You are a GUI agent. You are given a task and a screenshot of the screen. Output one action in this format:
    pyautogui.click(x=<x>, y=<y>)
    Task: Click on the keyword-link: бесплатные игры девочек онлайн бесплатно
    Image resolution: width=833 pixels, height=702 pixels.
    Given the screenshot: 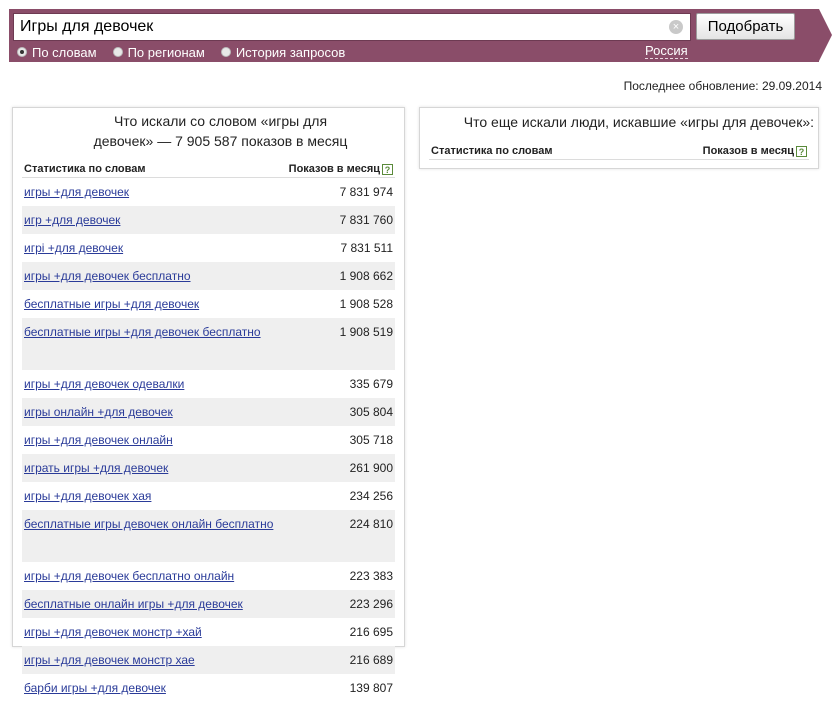 What is the action you would take?
    pyautogui.click(x=148, y=524)
    